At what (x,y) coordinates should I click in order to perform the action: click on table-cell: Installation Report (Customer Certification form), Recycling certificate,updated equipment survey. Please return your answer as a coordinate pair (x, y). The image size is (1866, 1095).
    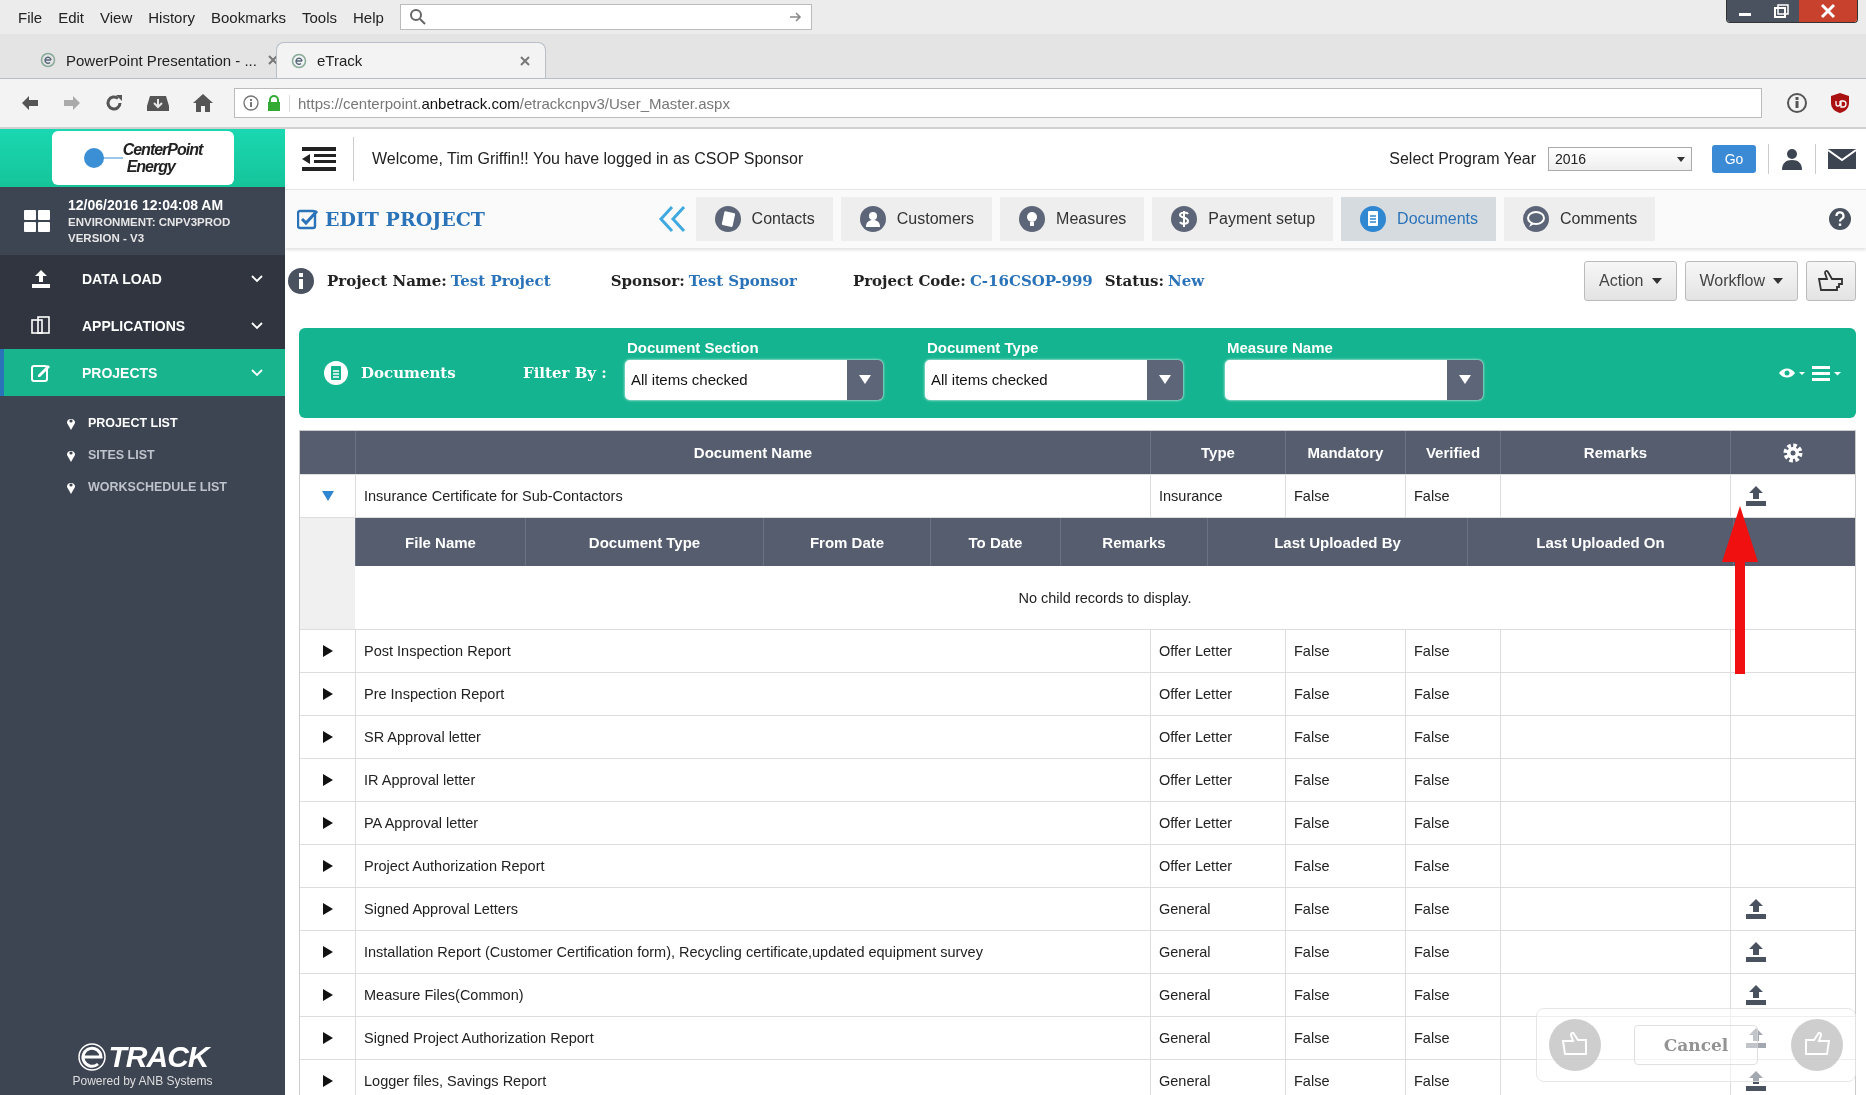
    Looking at the image, I should click on (752, 952).